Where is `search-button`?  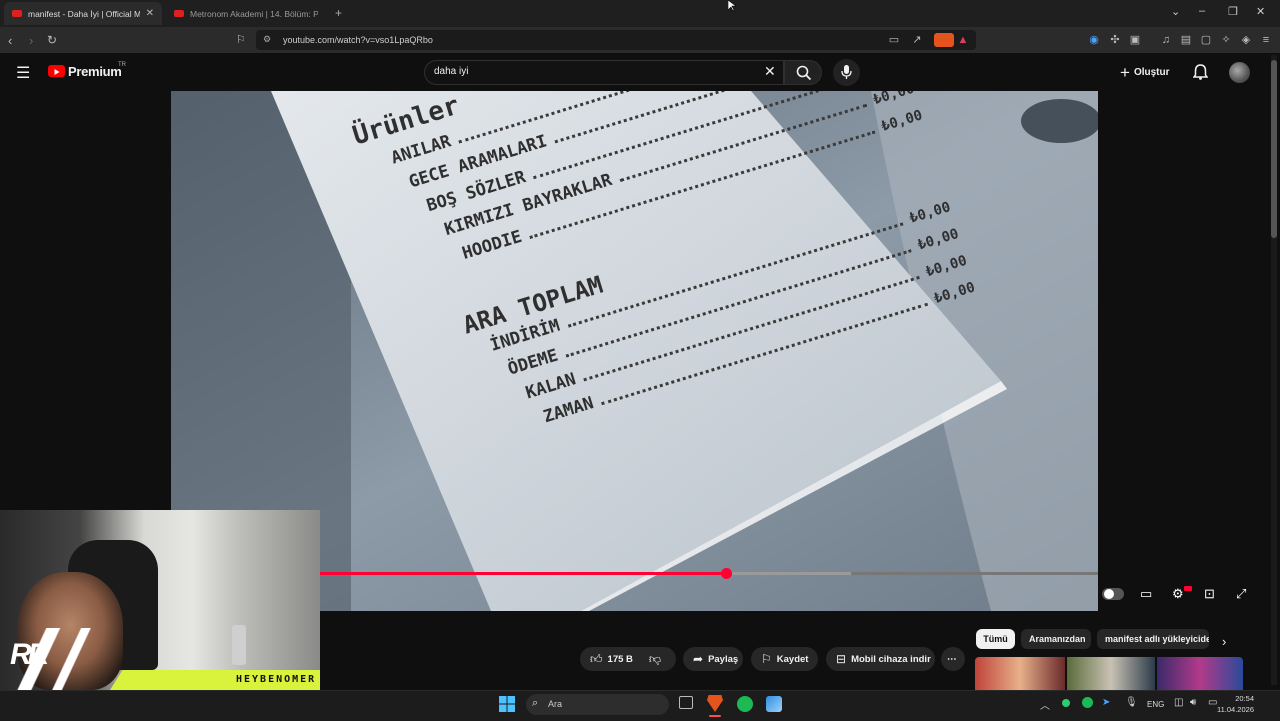 search-button is located at coordinates (803, 72).